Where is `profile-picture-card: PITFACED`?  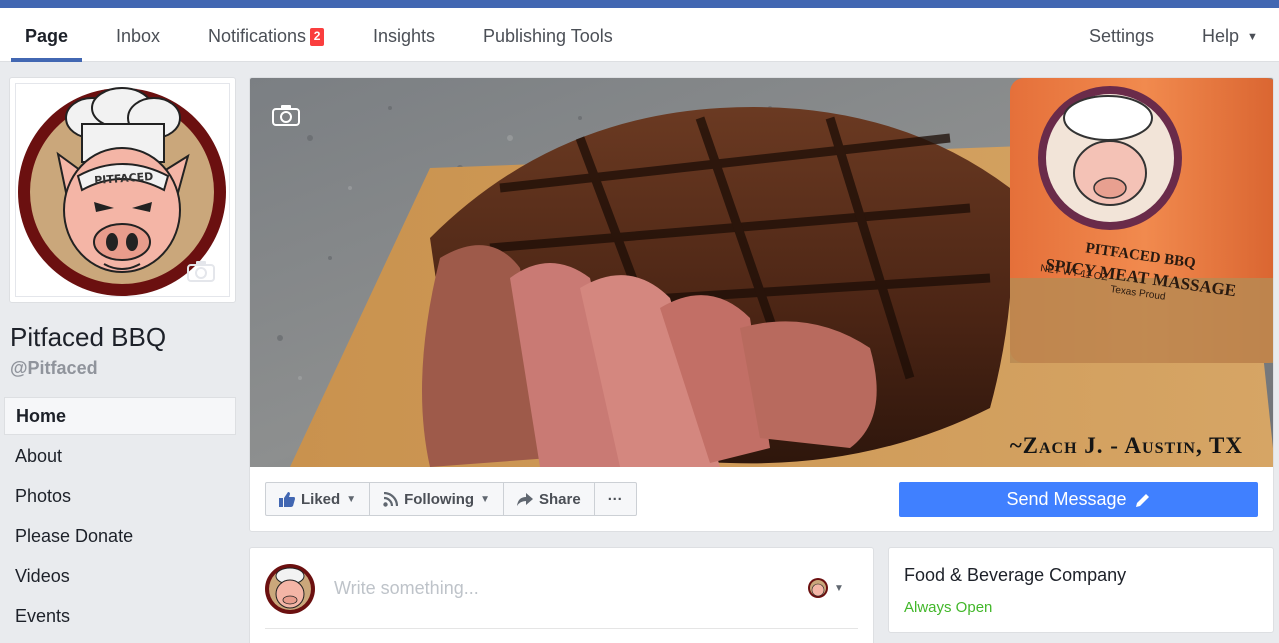 profile-picture-card: PITFACED is located at coordinates (122, 190).